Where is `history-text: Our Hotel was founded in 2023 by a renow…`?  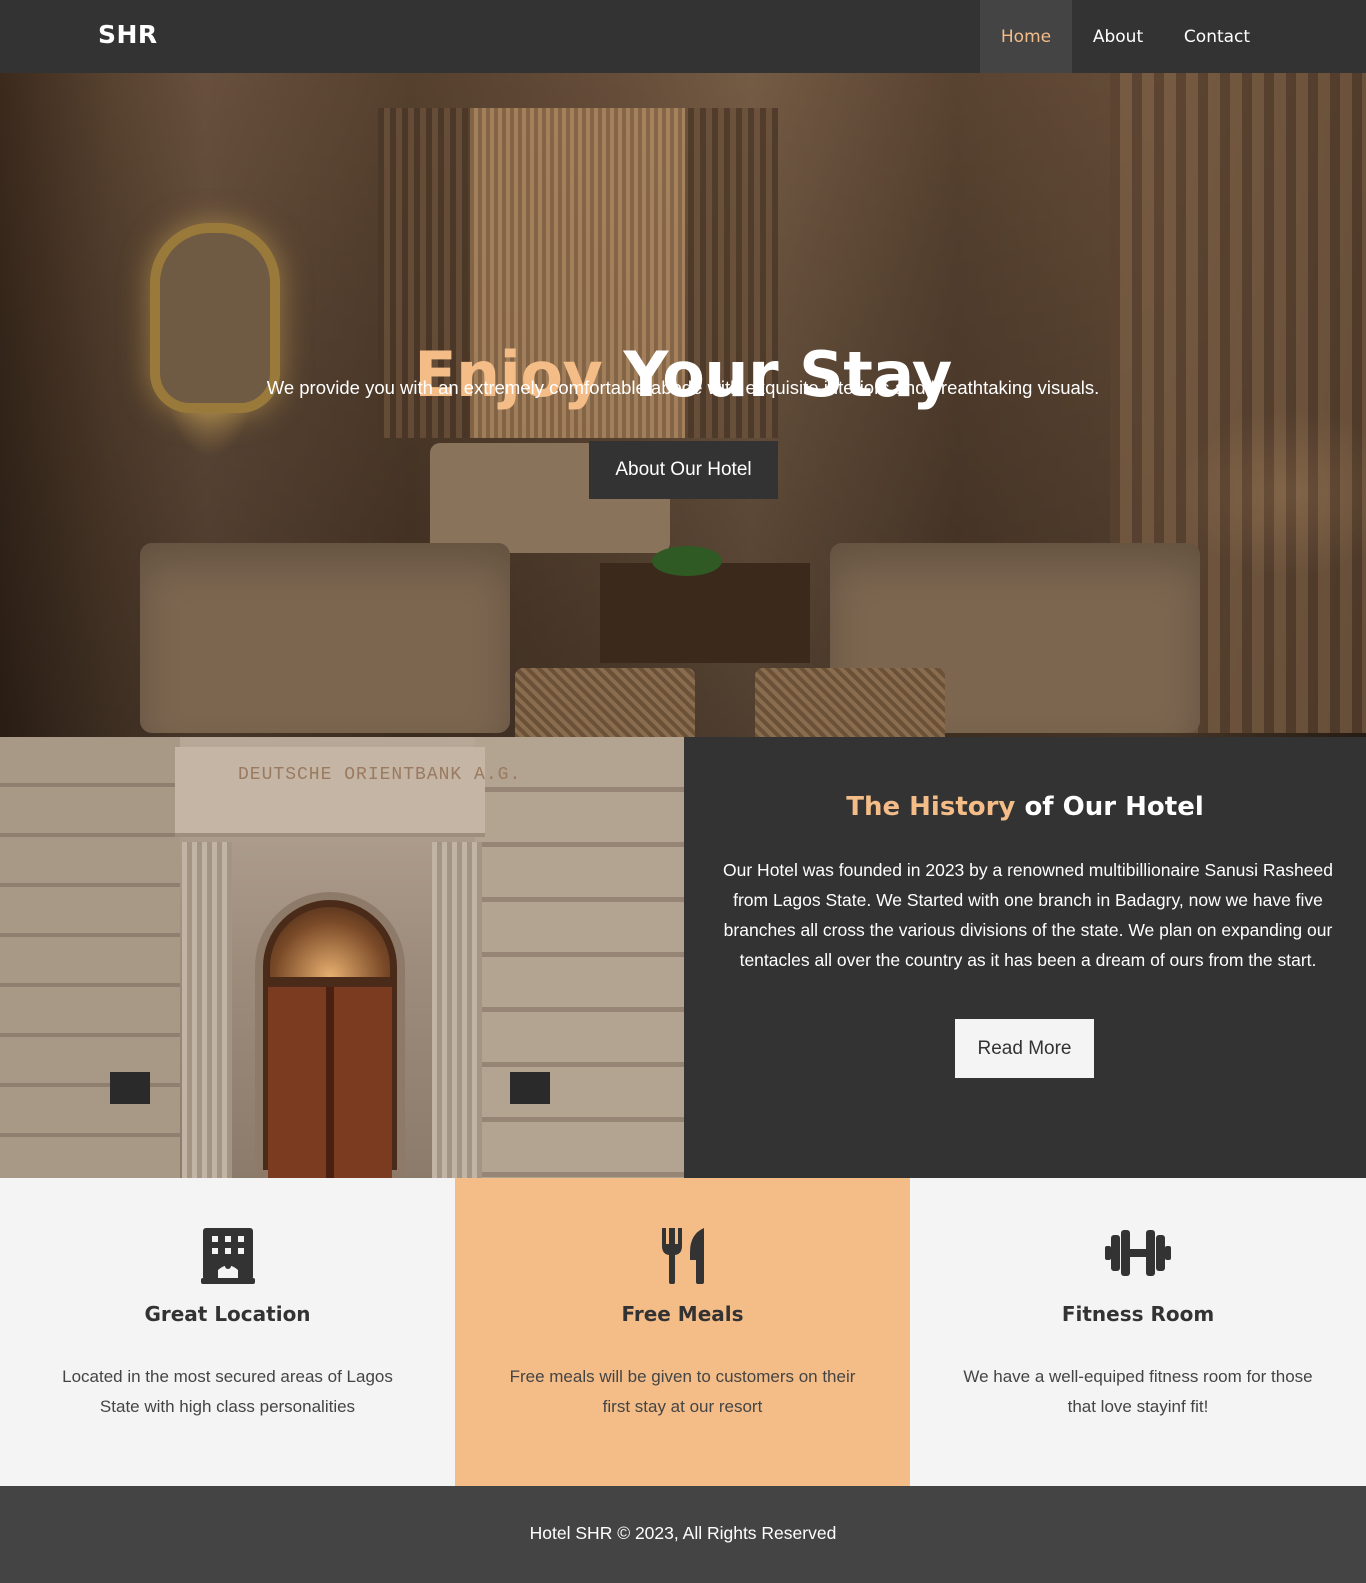 history-text: Our Hotel was founded in 2023 by a renow… is located at coordinates (1028, 915).